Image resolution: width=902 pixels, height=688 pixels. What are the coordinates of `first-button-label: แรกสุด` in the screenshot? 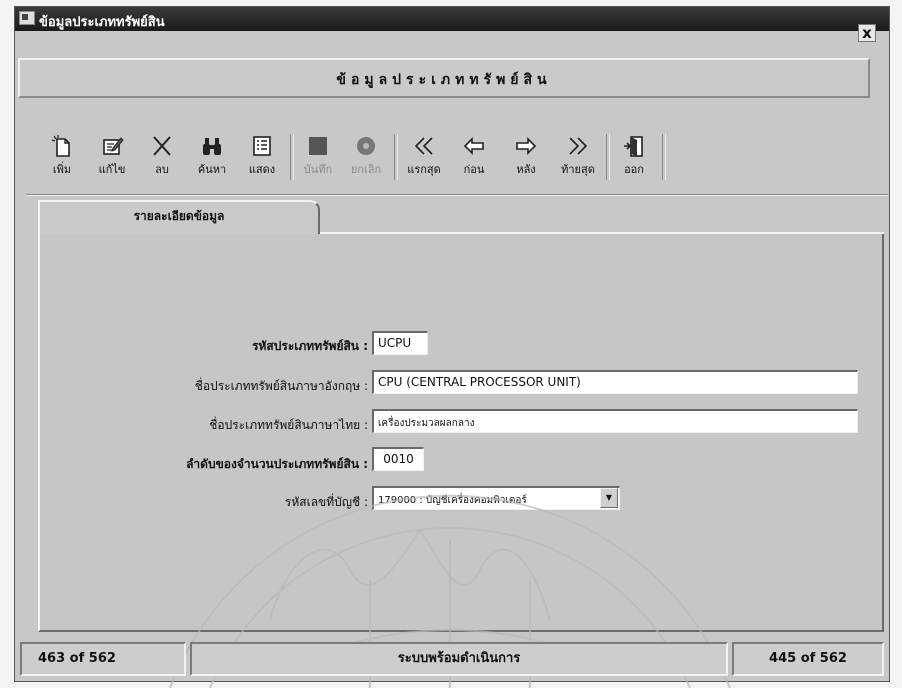 It's located at (424, 169).